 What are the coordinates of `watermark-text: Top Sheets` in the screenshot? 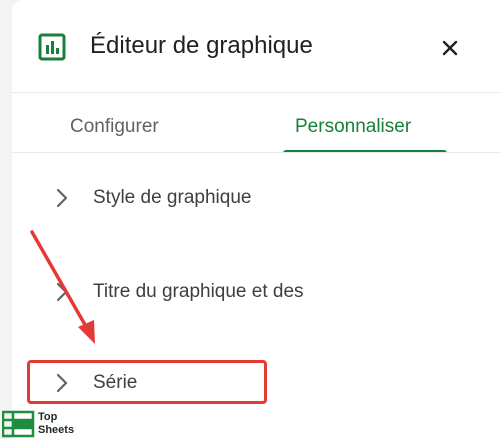 It's located at (56, 424).